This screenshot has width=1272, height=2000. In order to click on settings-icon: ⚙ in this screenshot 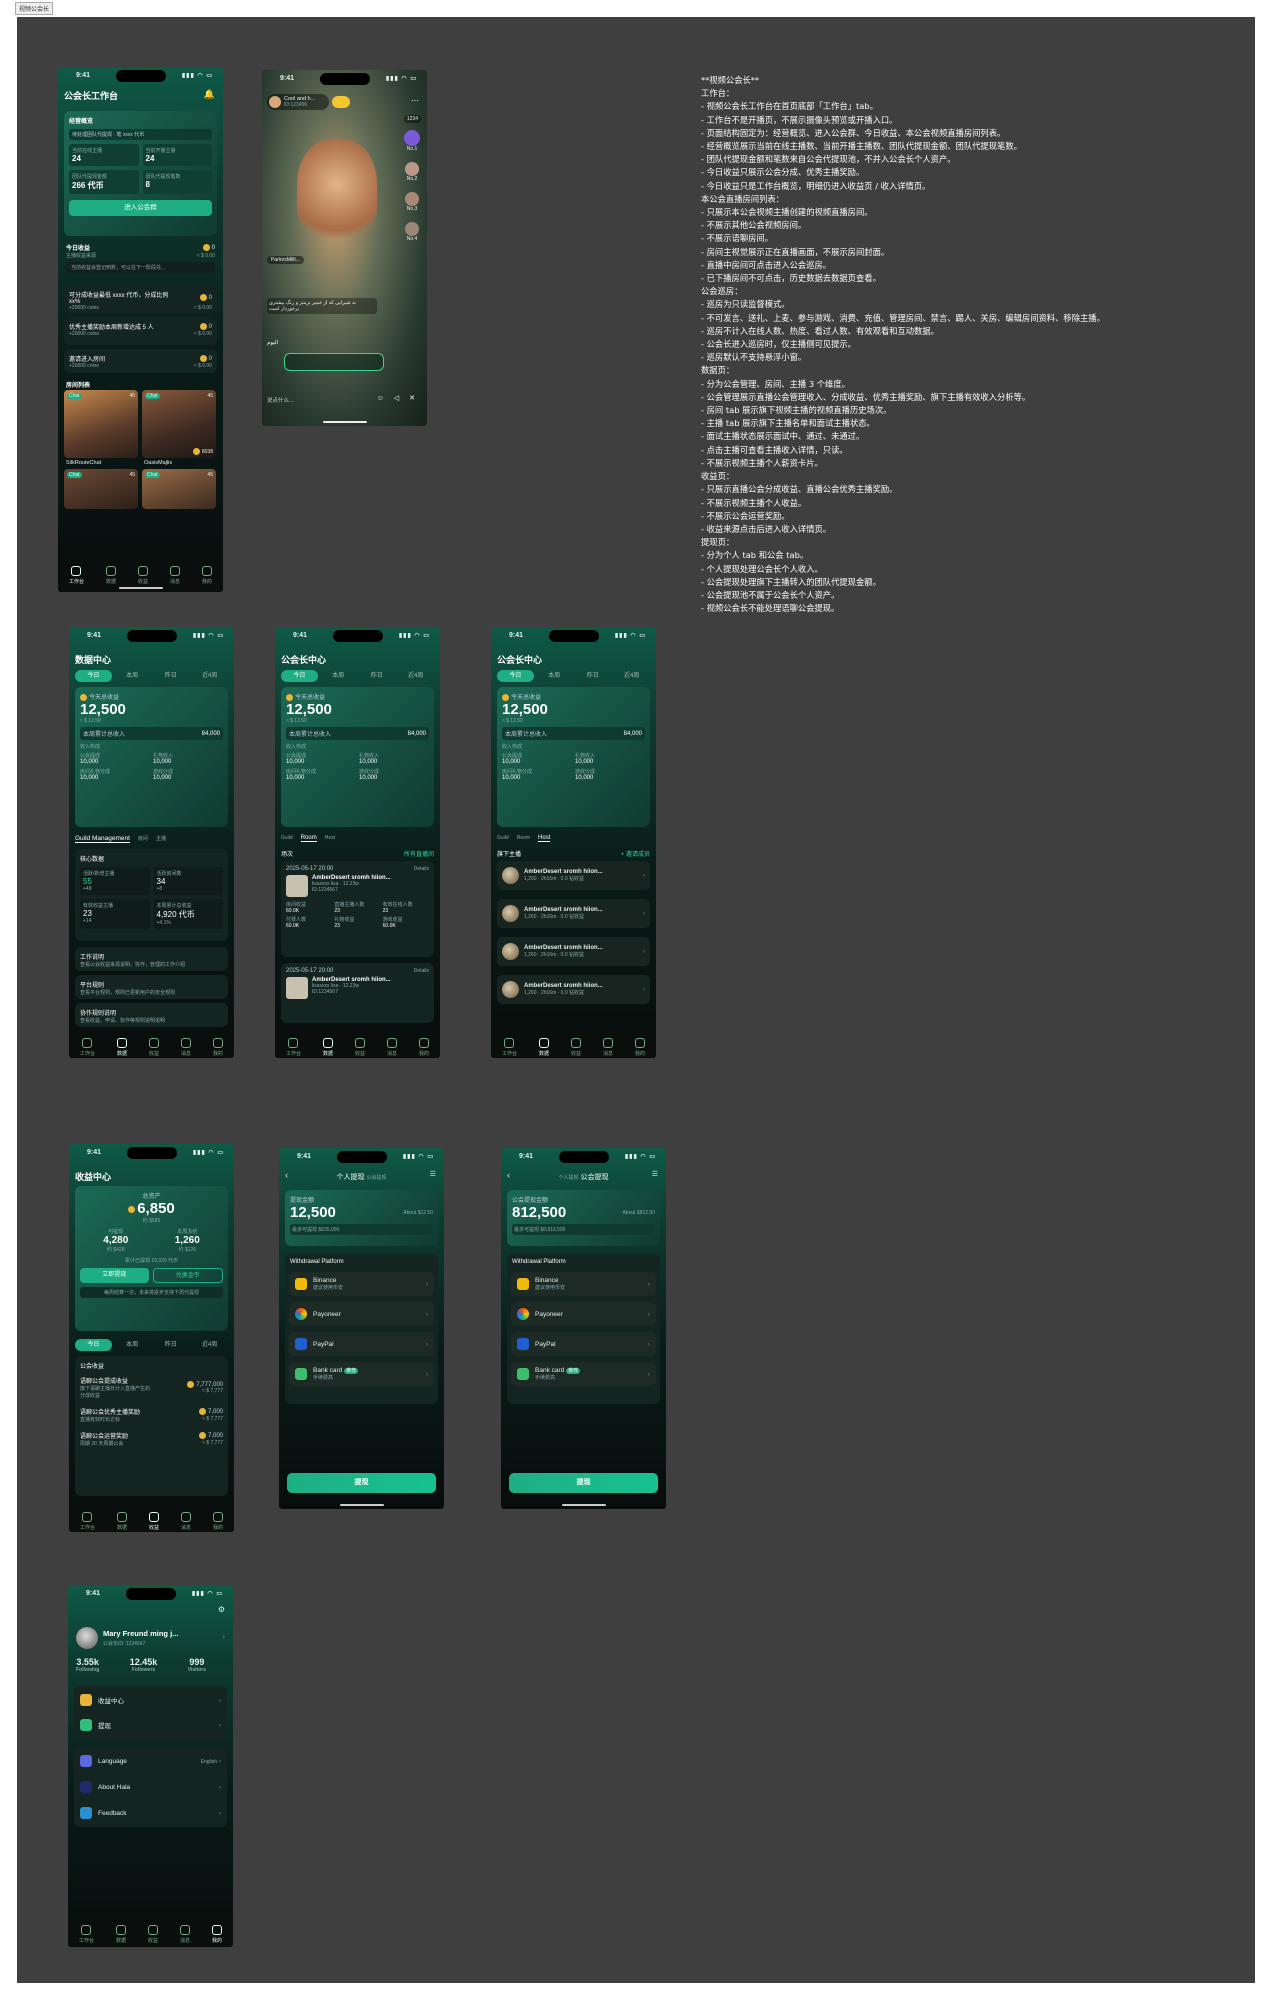, I will do `click(221, 1609)`.